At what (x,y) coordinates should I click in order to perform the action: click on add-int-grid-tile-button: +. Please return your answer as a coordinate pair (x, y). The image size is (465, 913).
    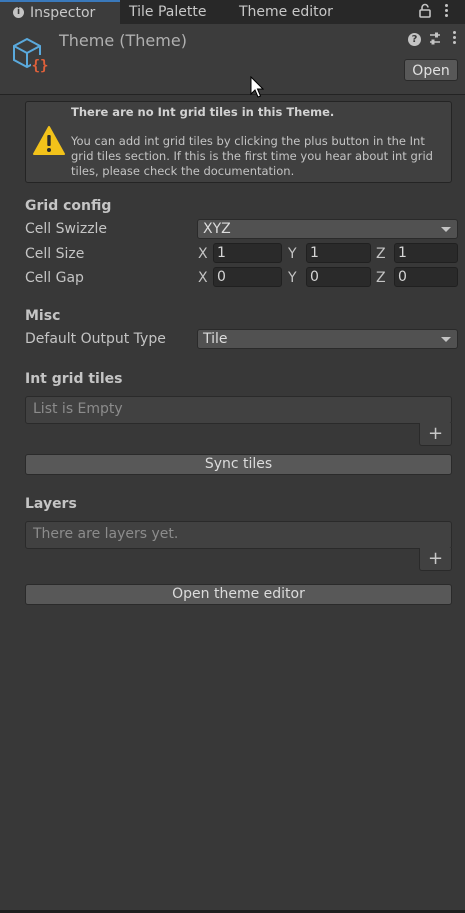
    Looking at the image, I should click on (435, 434).